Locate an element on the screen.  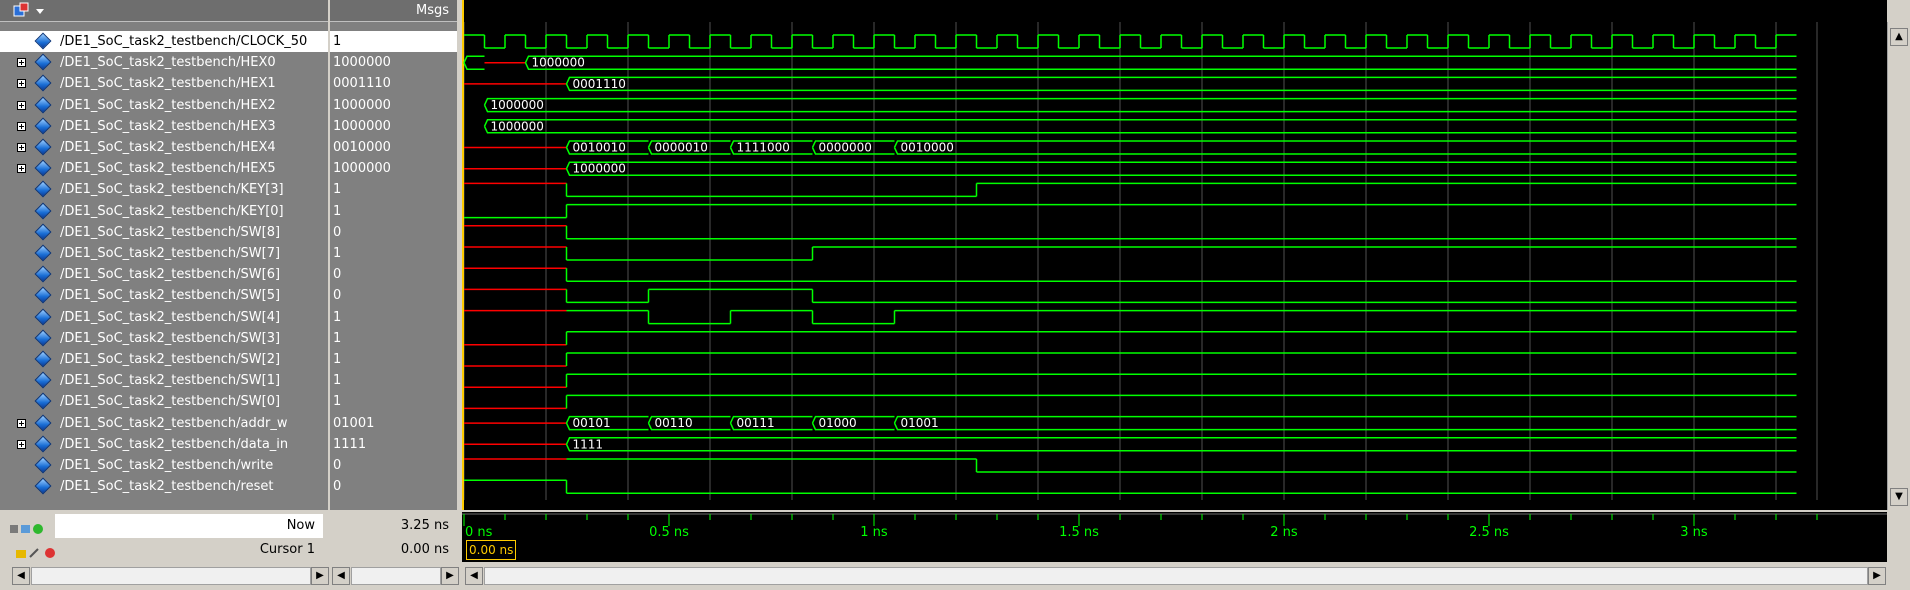
axis-tick-label: 1 ns is located at coordinates (874, 532).